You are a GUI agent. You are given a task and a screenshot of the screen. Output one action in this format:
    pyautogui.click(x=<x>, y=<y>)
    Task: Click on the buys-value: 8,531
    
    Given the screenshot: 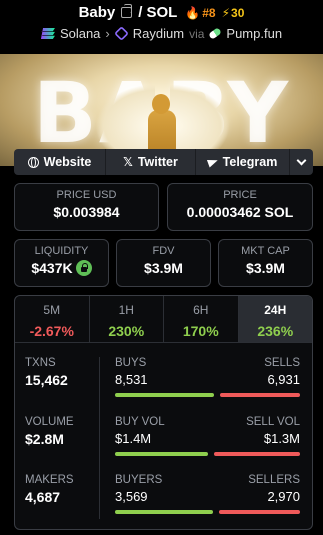 What is the action you would take?
    pyautogui.click(x=131, y=379)
    